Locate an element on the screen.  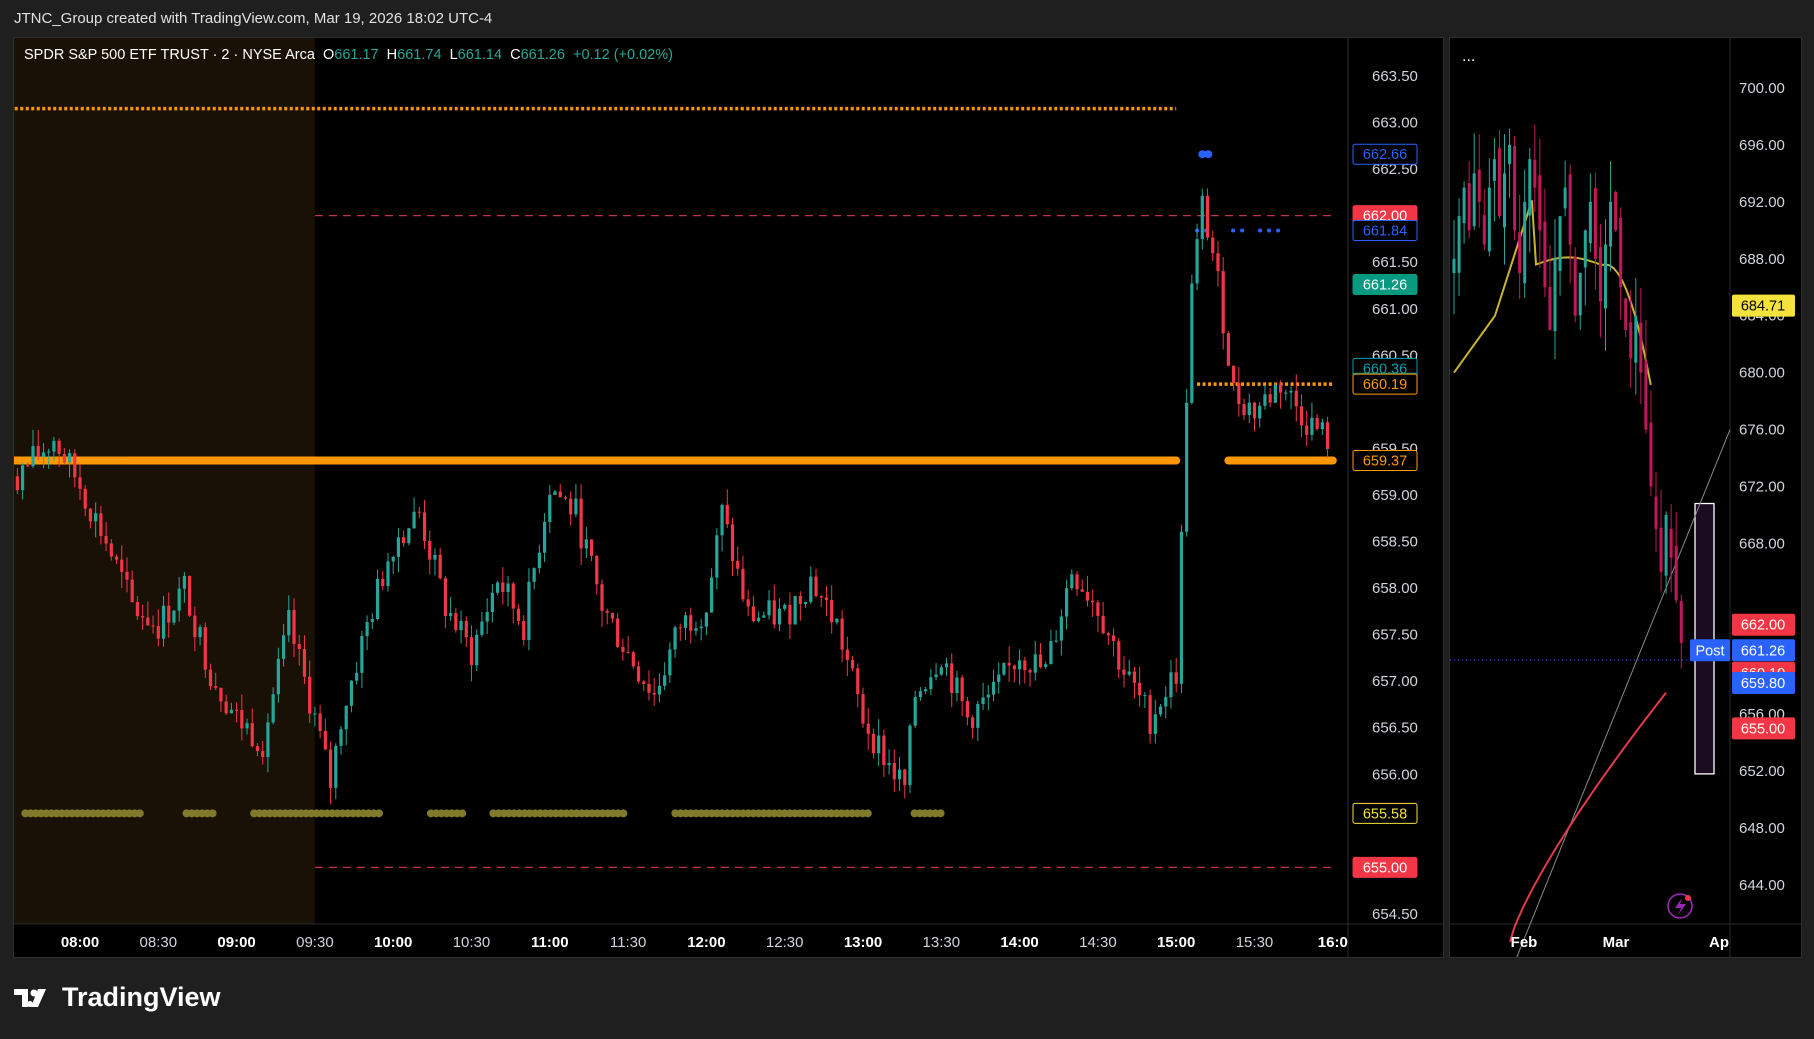
price-tick: 659.00 is located at coordinates (1395, 495).